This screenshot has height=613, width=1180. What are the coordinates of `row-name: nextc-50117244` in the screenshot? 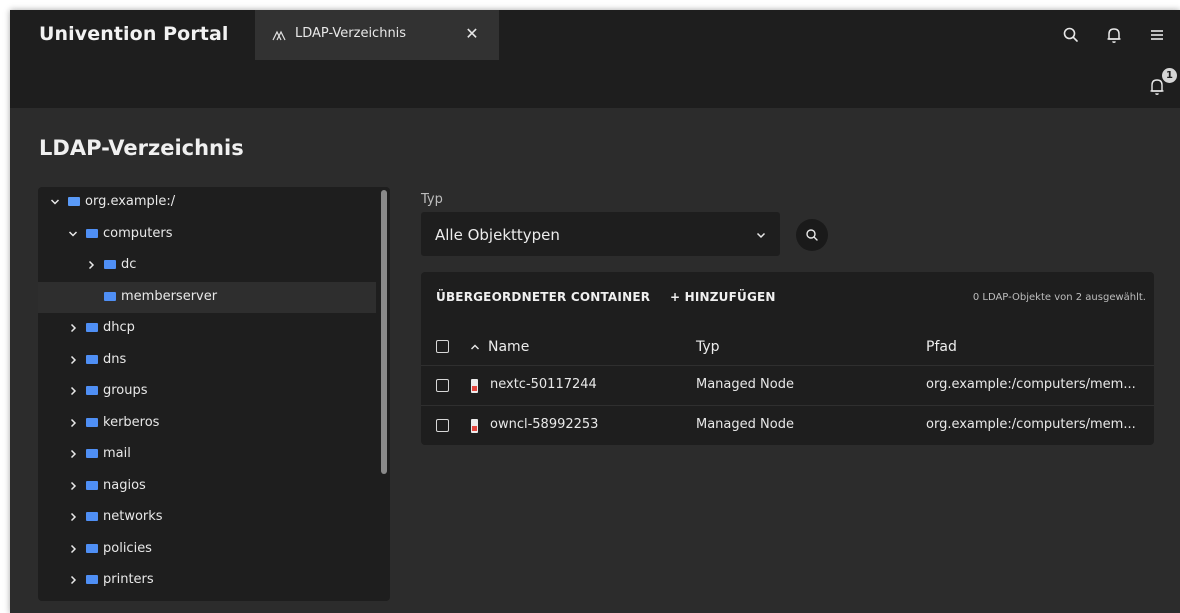 It's located at (543, 384).